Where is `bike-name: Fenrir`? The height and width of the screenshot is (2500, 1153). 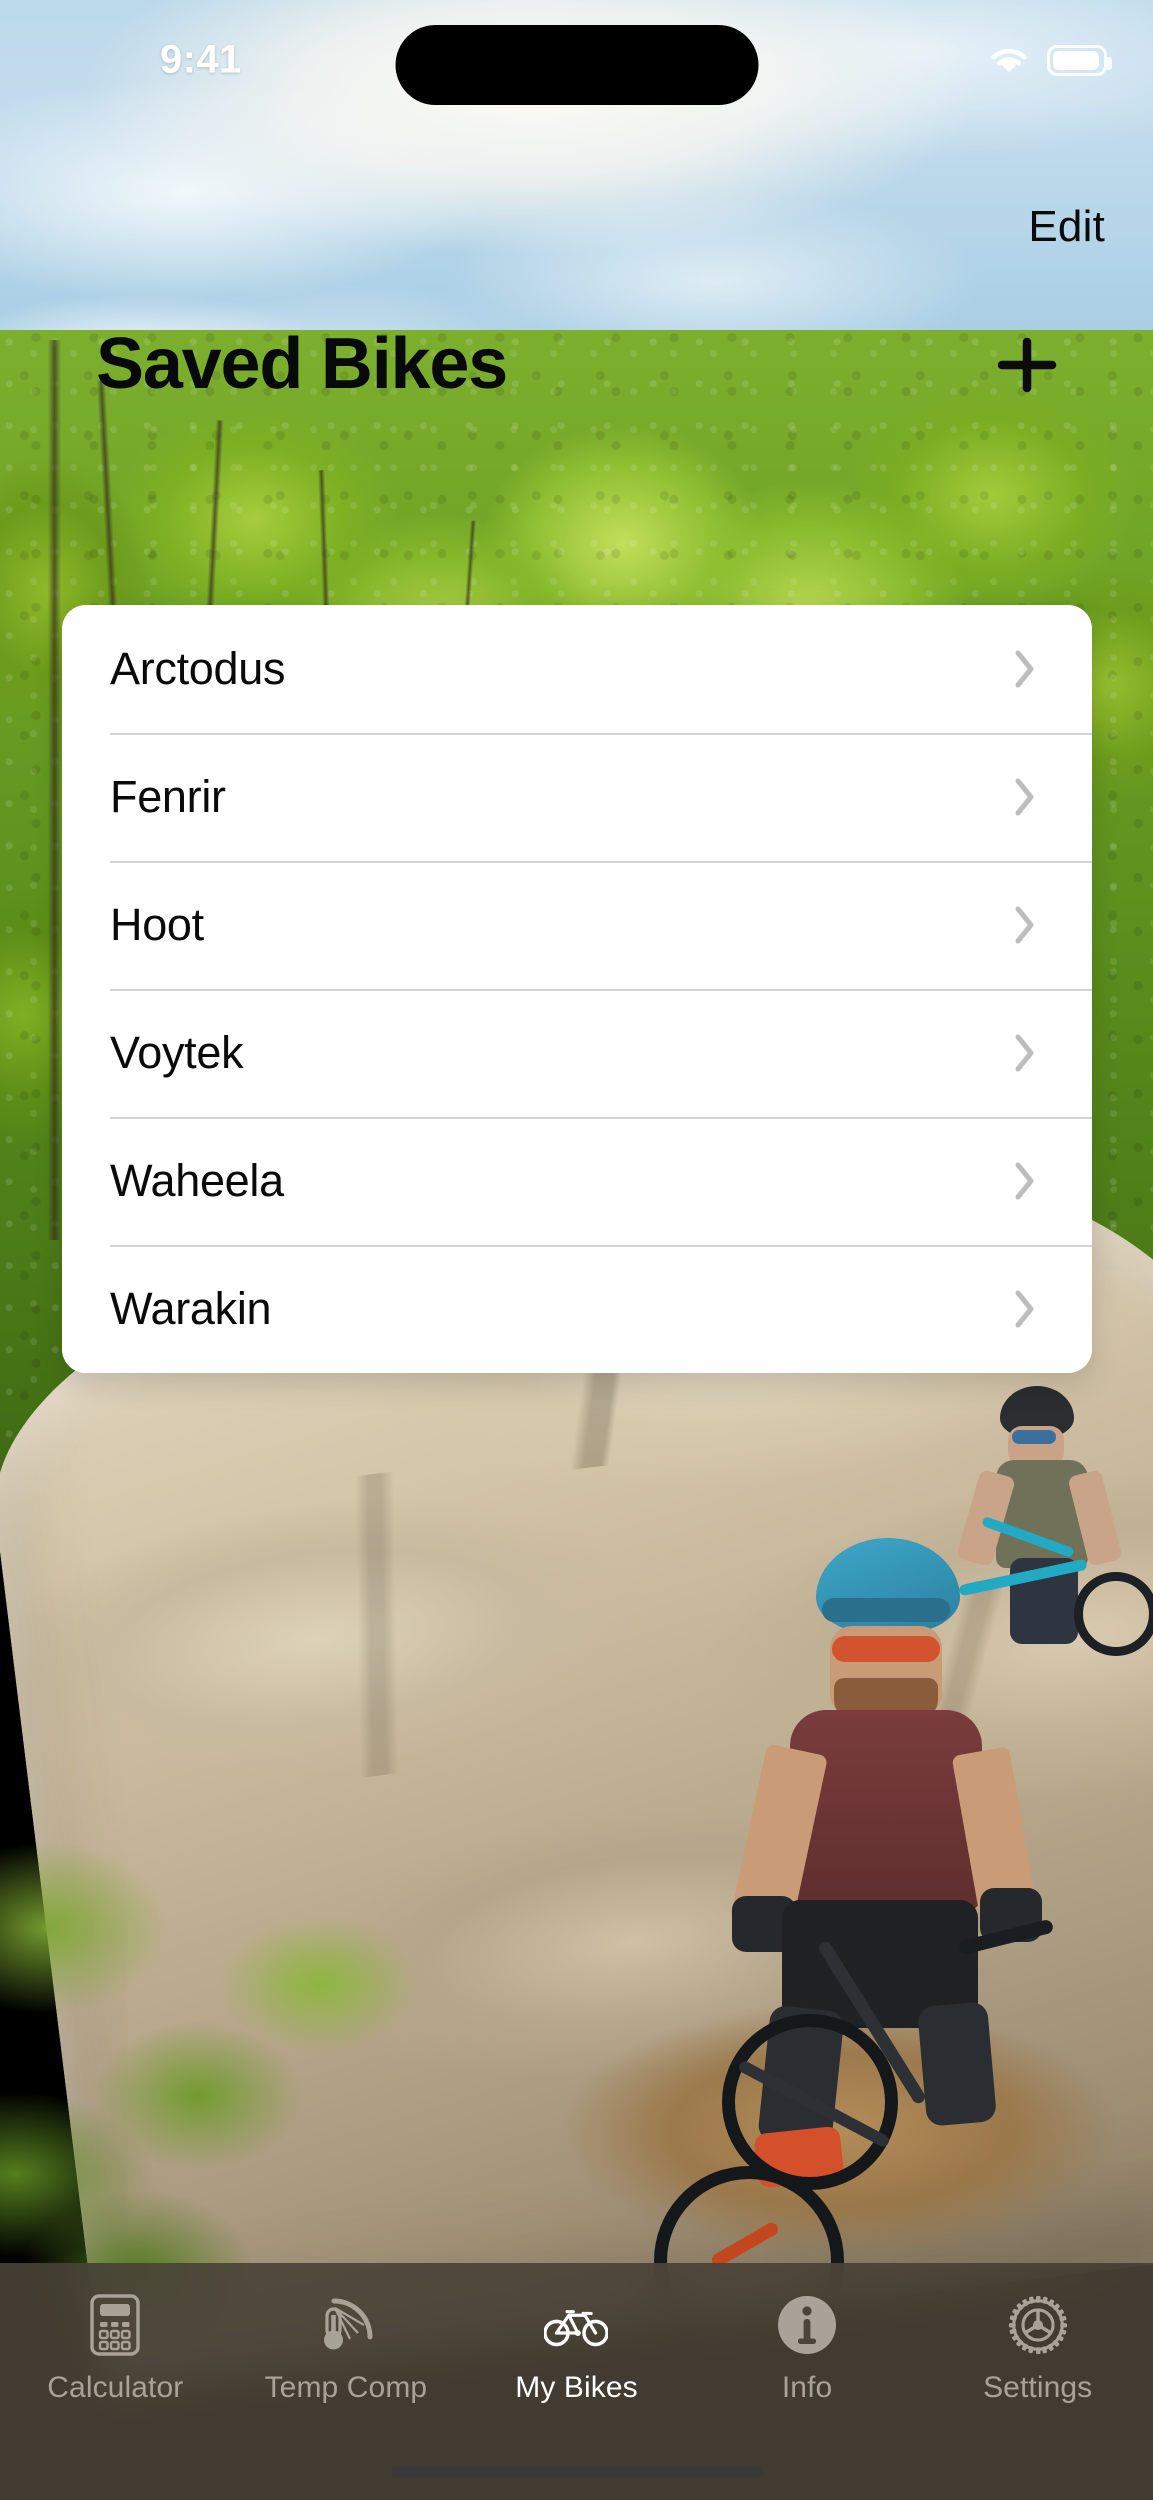 bike-name: Fenrir is located at coordinates (168, 796).